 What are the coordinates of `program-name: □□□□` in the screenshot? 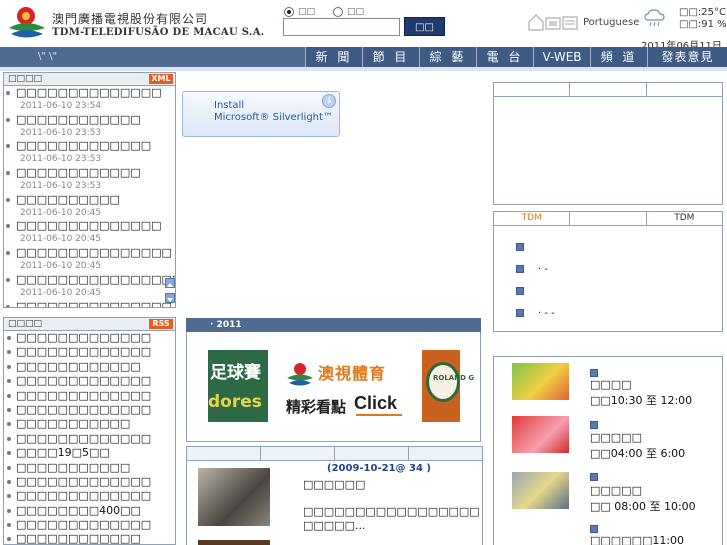 It's located at (611, 384).